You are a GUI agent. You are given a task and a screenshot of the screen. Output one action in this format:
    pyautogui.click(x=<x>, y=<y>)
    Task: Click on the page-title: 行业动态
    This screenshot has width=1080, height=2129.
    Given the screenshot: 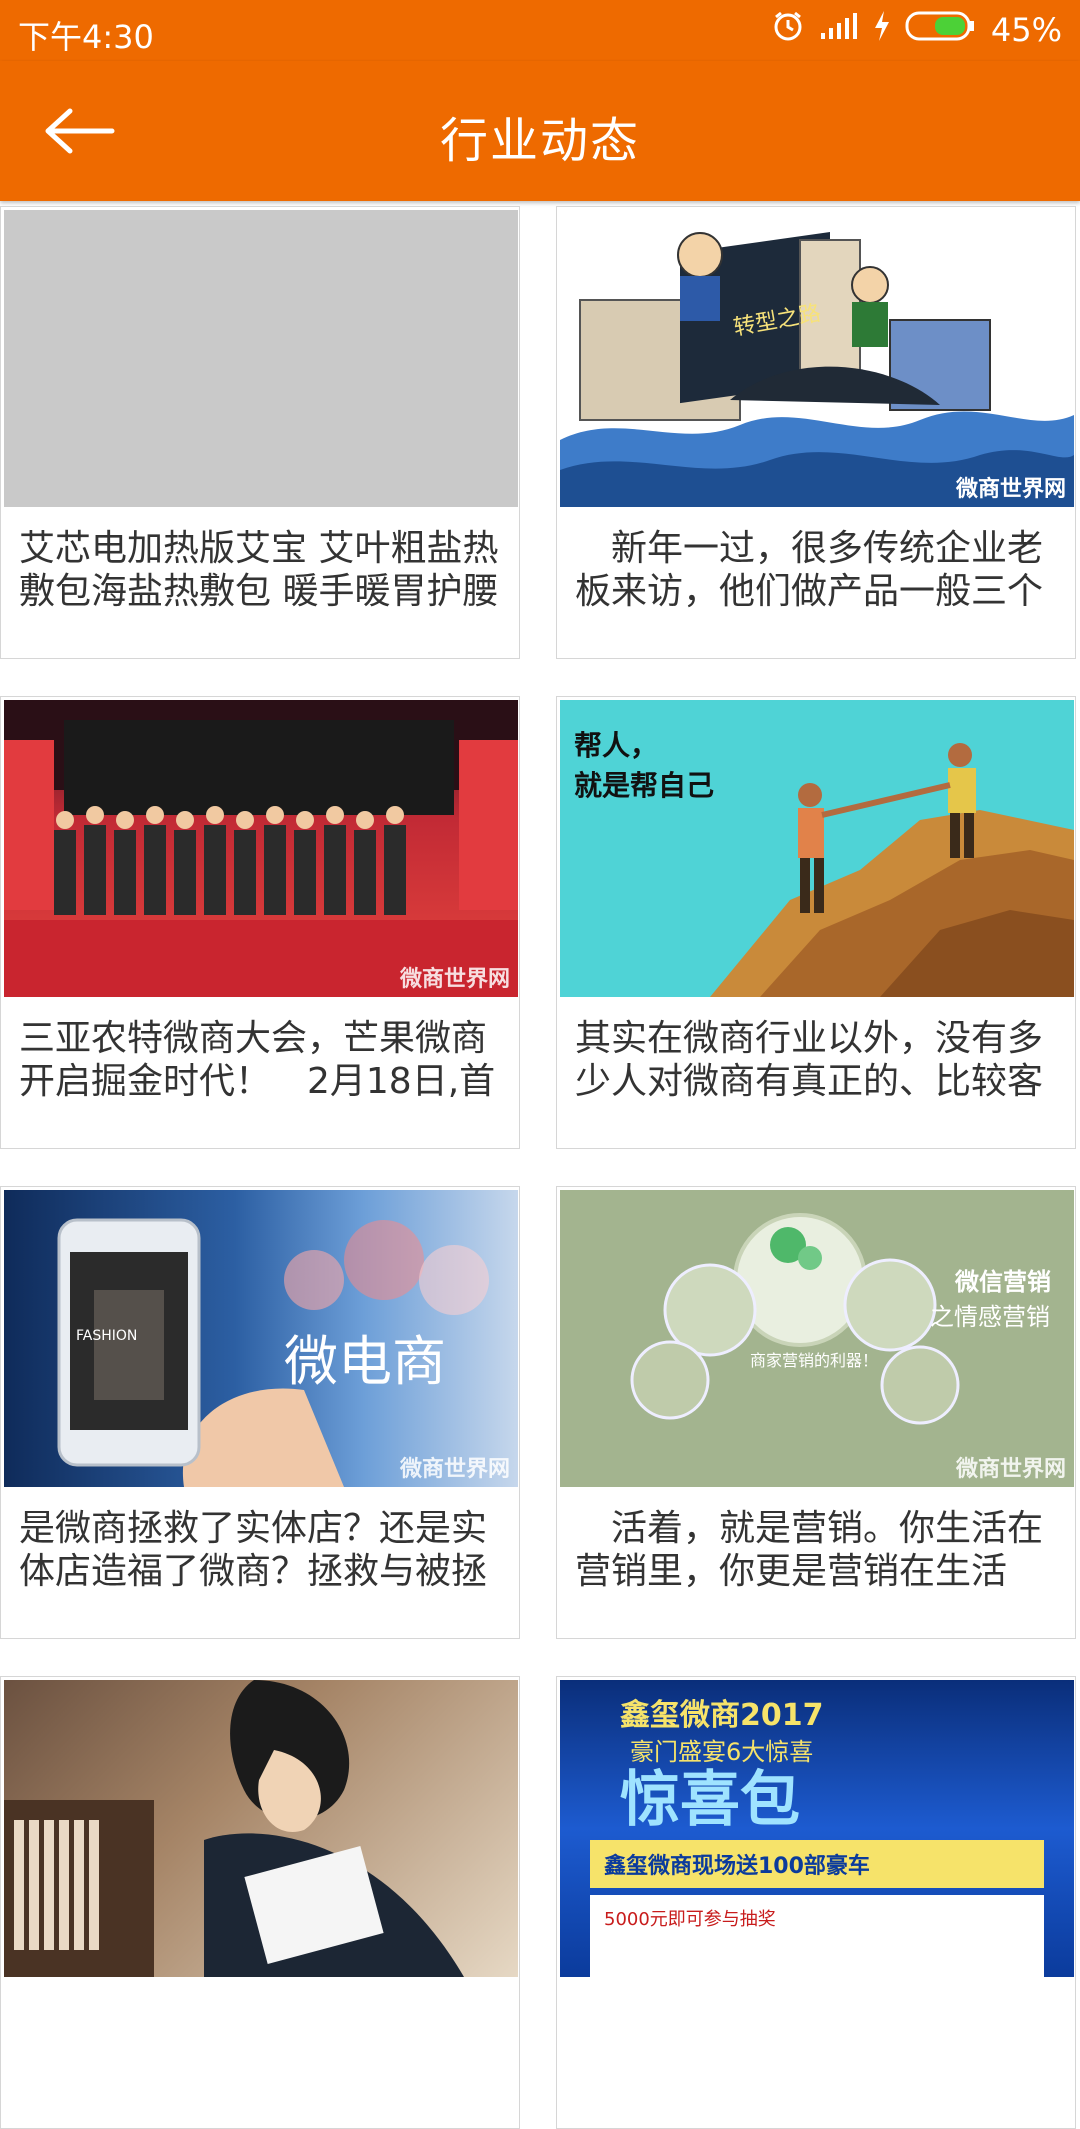 What is the action you would take?
    pyautogui.click(x=539, y=141)
    